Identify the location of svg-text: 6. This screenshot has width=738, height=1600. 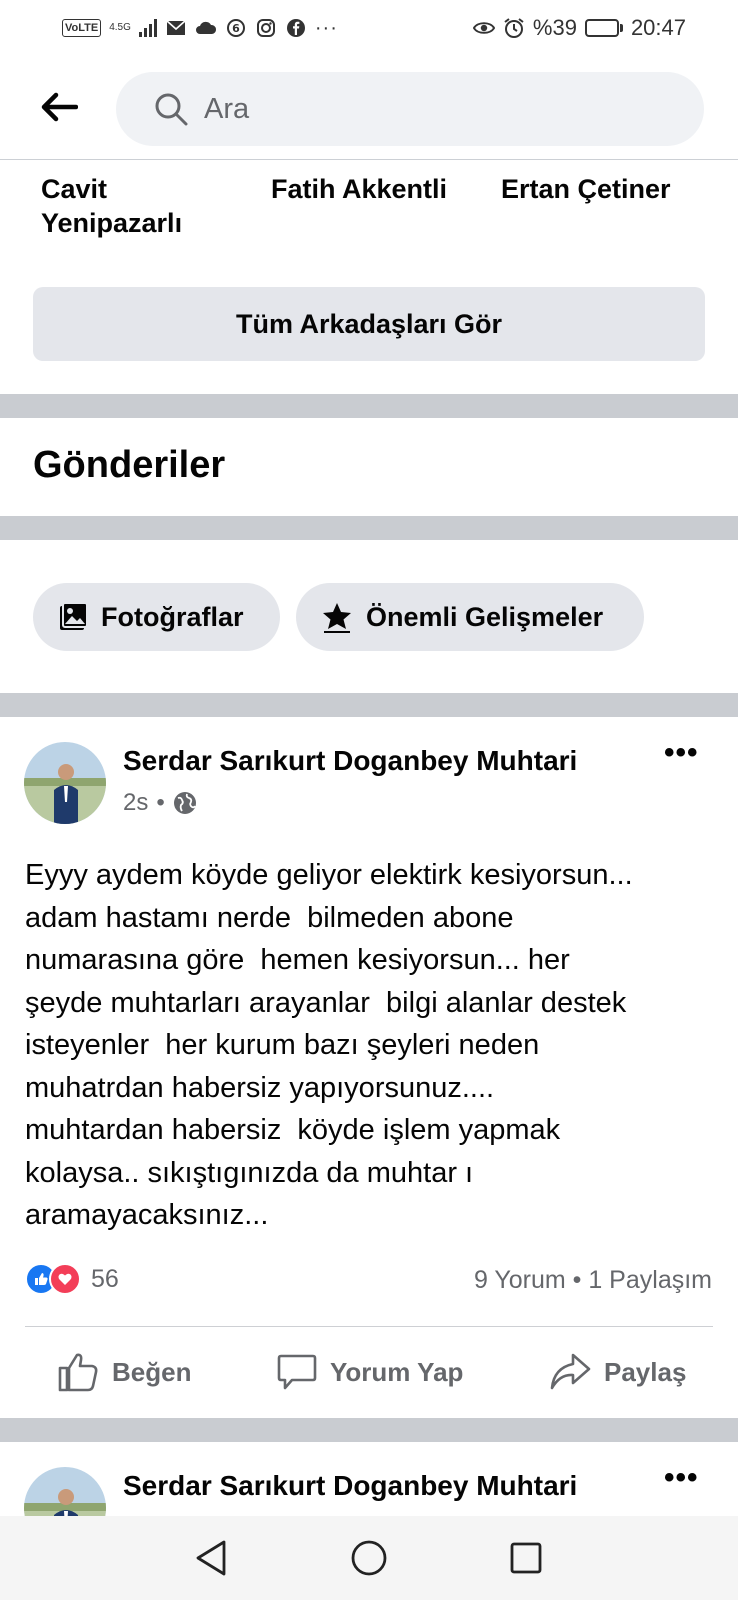
(236, 28).